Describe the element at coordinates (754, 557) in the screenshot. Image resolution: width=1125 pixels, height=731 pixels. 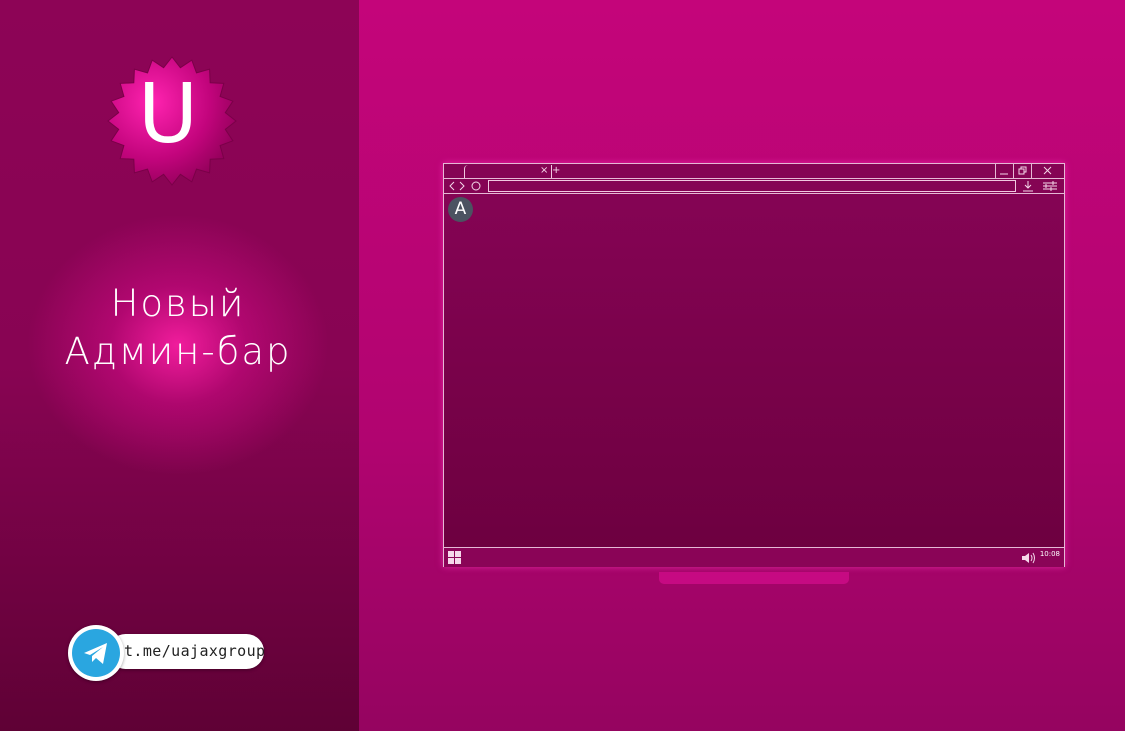
I see `taskbar: 10:08` at that location.